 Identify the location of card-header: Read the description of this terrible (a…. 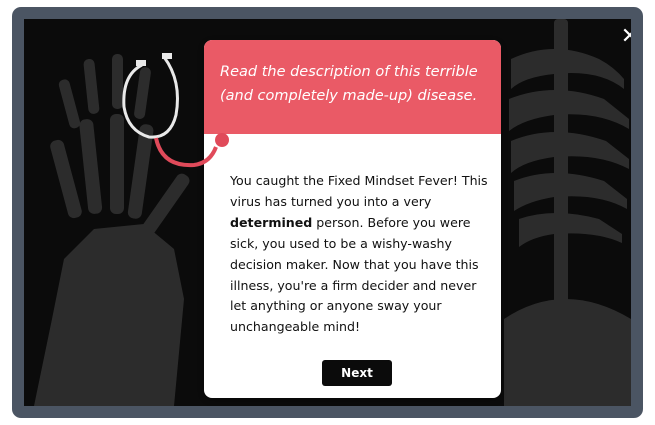
(352, 87).